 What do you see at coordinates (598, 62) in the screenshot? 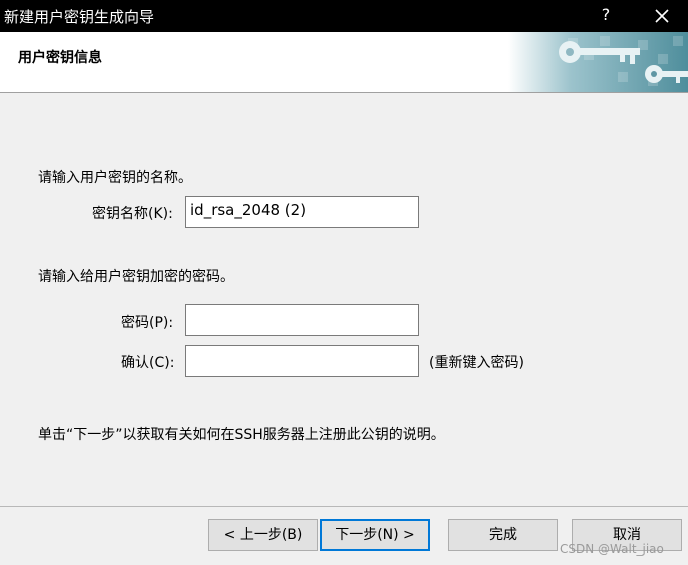
I see `key-banner-icon` at bounding box center [598, 62].